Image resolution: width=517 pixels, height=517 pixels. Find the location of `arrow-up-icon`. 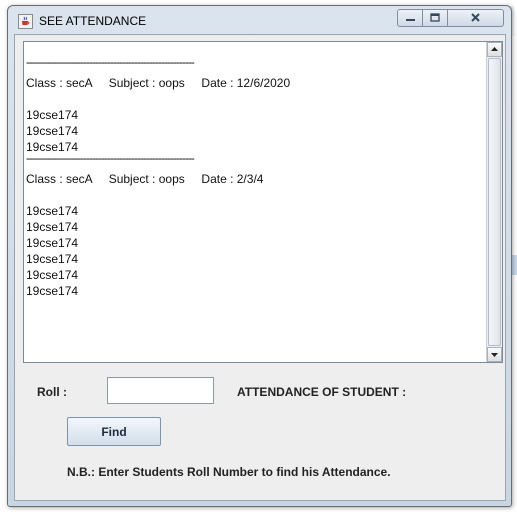

arrow-up-icon is located at coordinates (494, 49).